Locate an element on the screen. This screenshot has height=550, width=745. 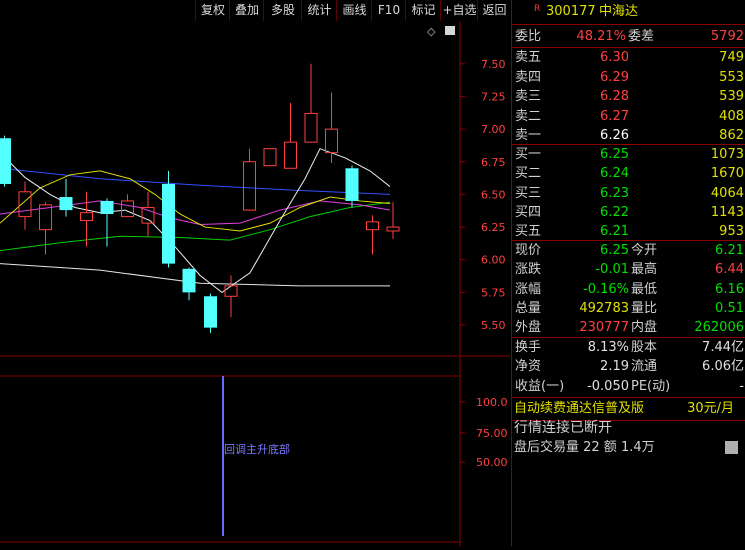
weidiff-label: 委差 is located at coordinates (641, 36).